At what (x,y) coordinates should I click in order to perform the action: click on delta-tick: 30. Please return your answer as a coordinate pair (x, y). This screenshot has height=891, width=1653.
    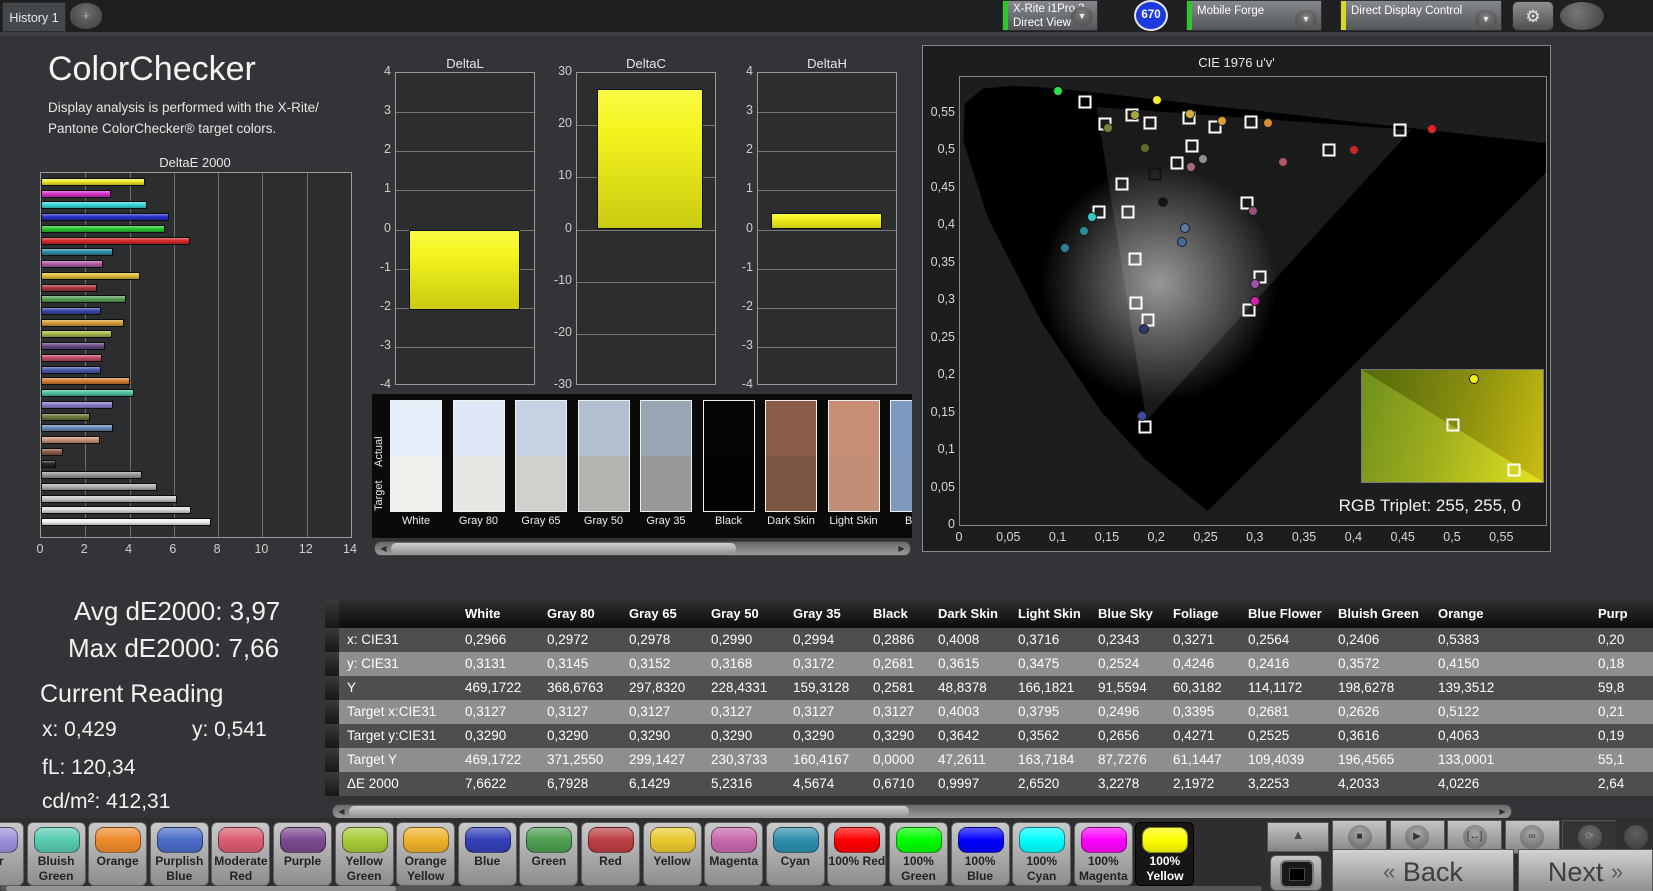
    Looking at the image, I should click on (565, 71).